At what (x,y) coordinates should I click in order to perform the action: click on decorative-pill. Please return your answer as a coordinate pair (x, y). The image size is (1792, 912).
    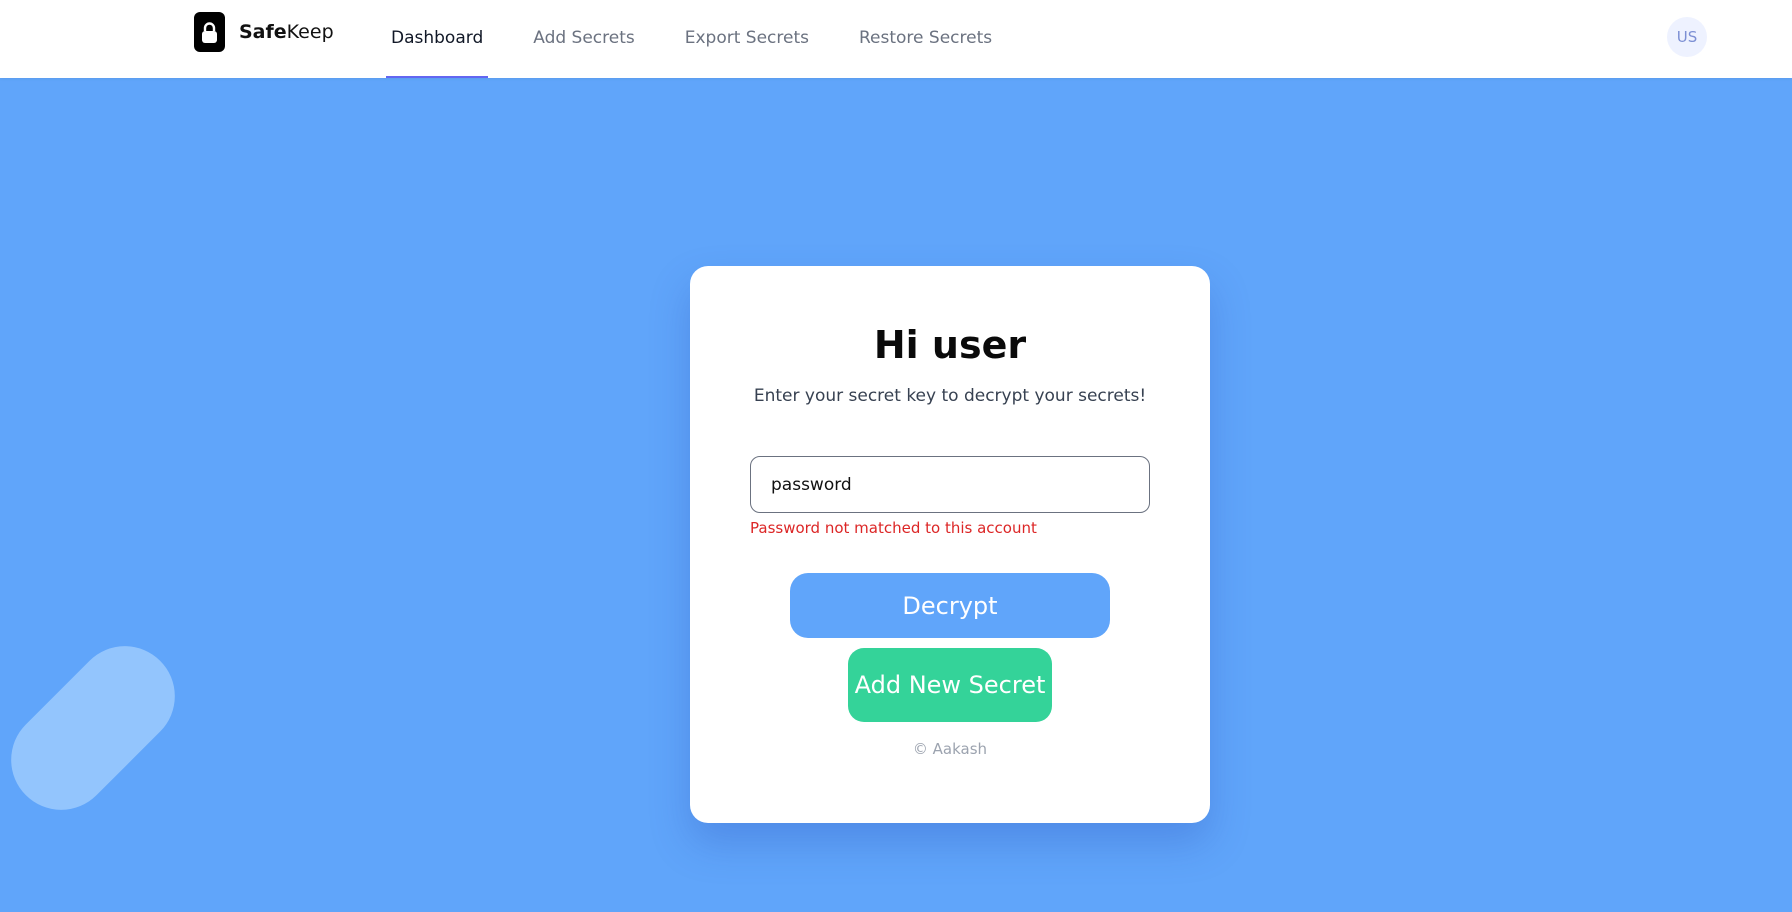
    Looking at the image, I should click on (98, 728).